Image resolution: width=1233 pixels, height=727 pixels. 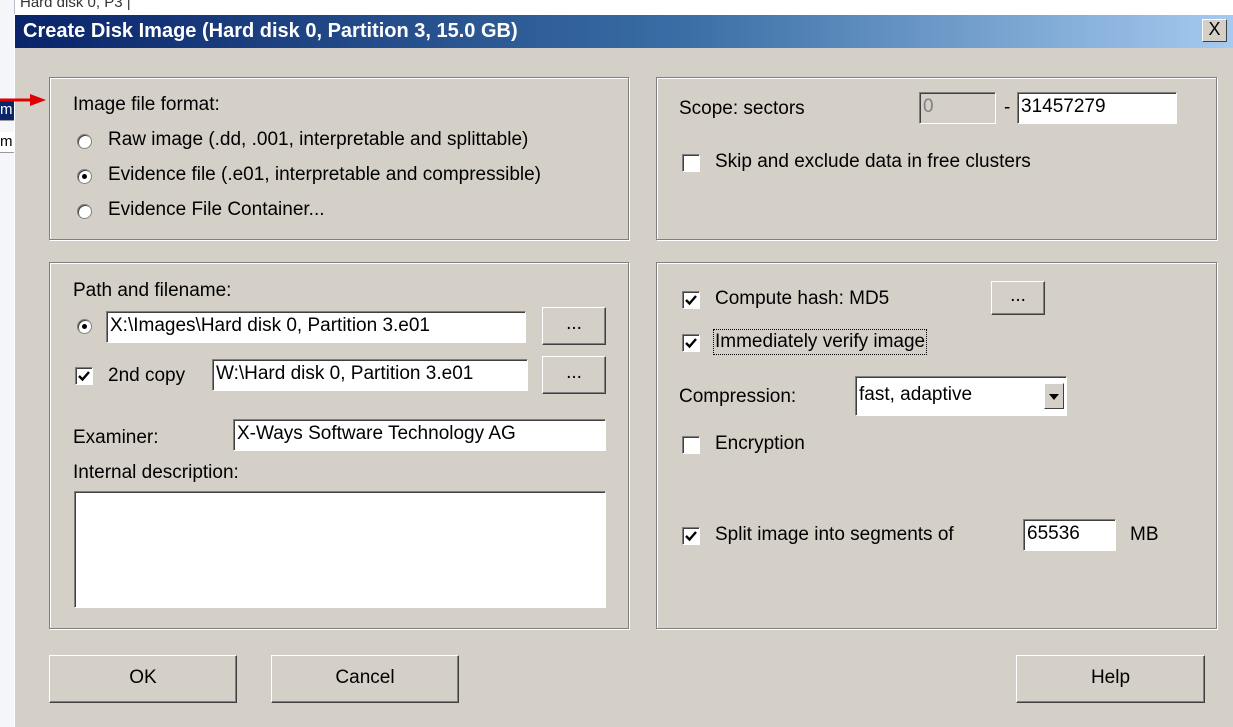 I want to click on encryption-label: Encryption, so click(x=760, y=444).